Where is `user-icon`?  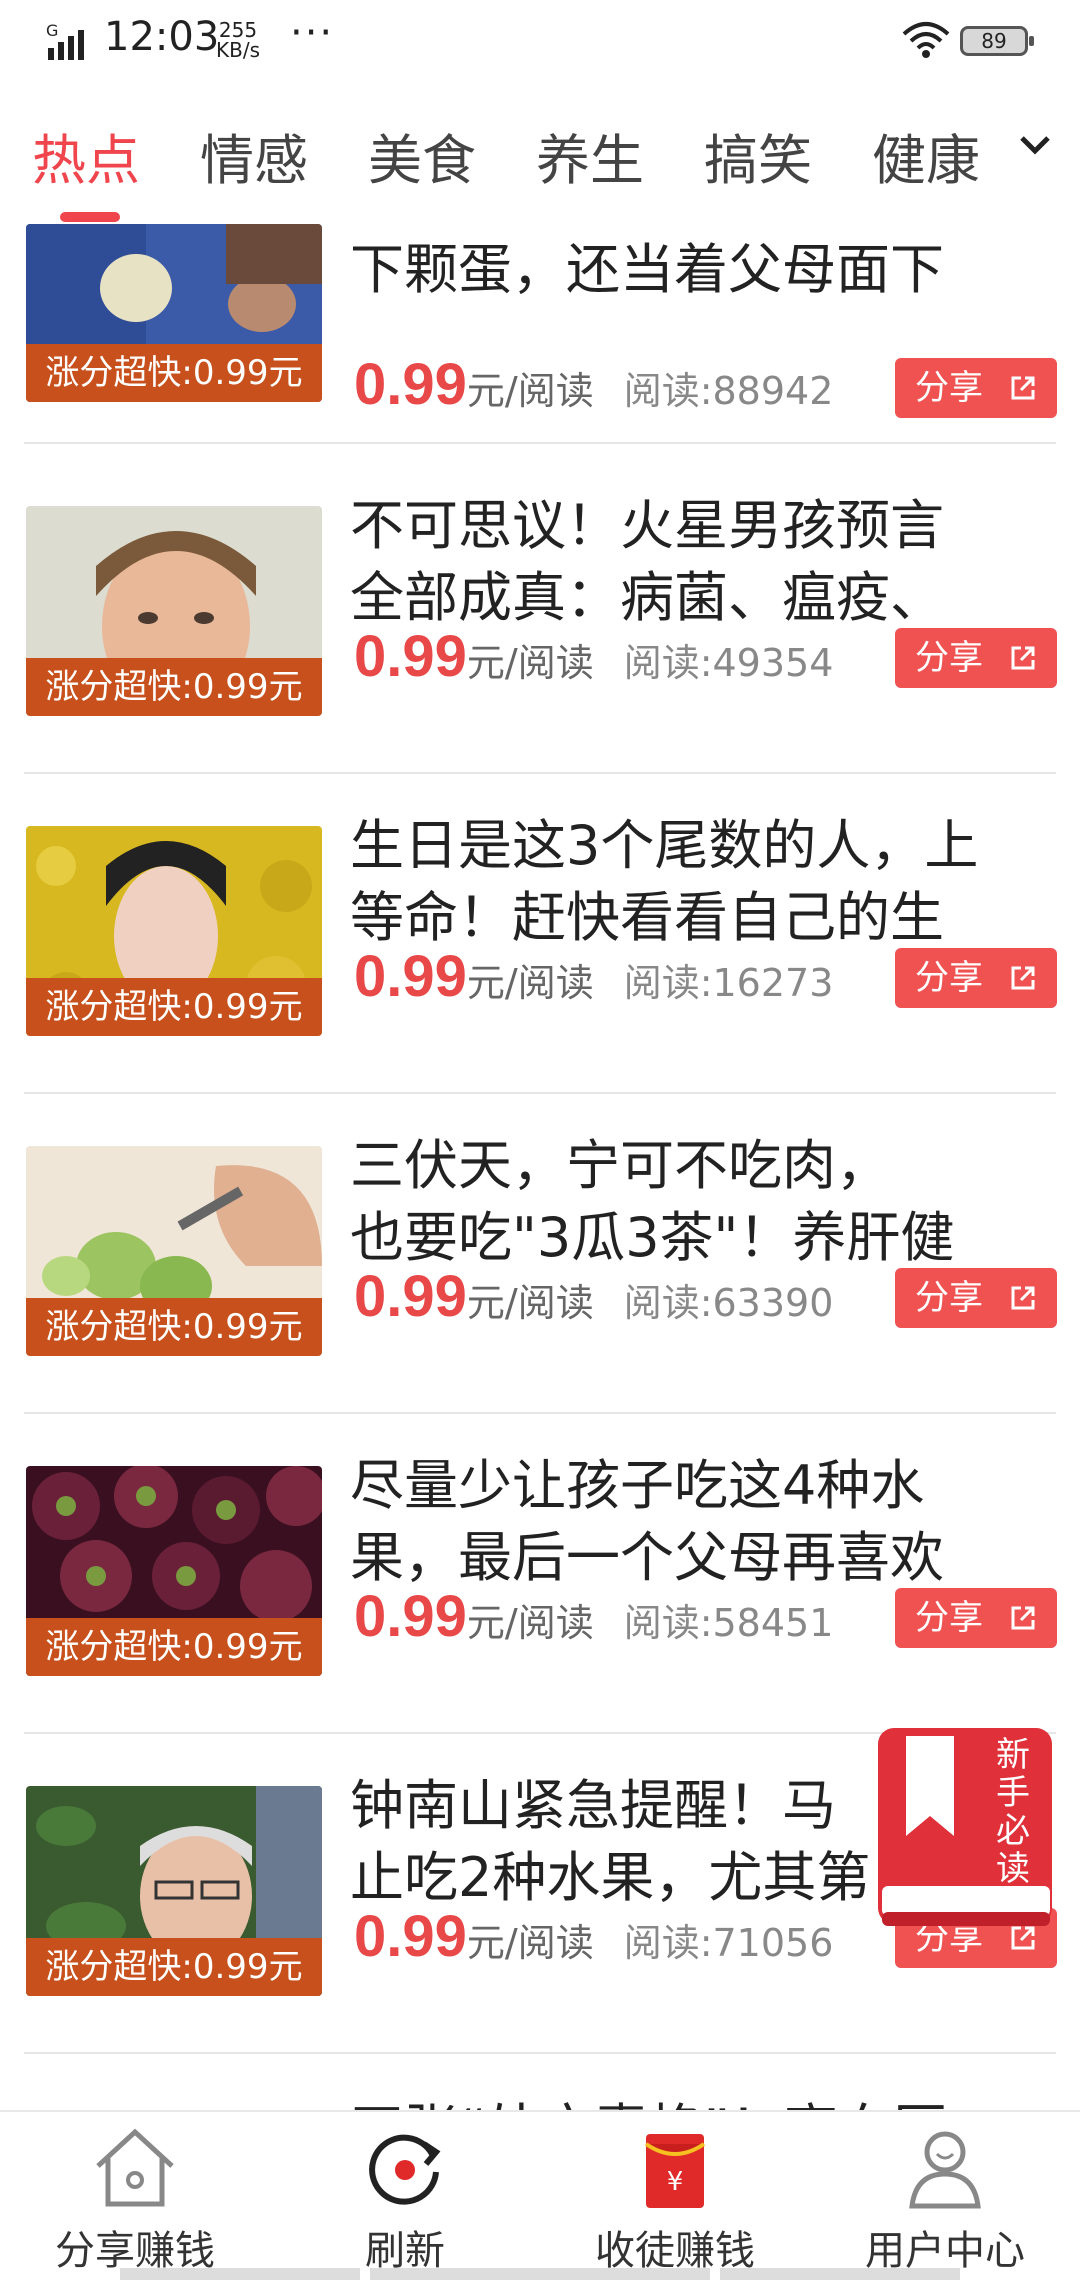 user-icon is located at coordinates (945, 2170).